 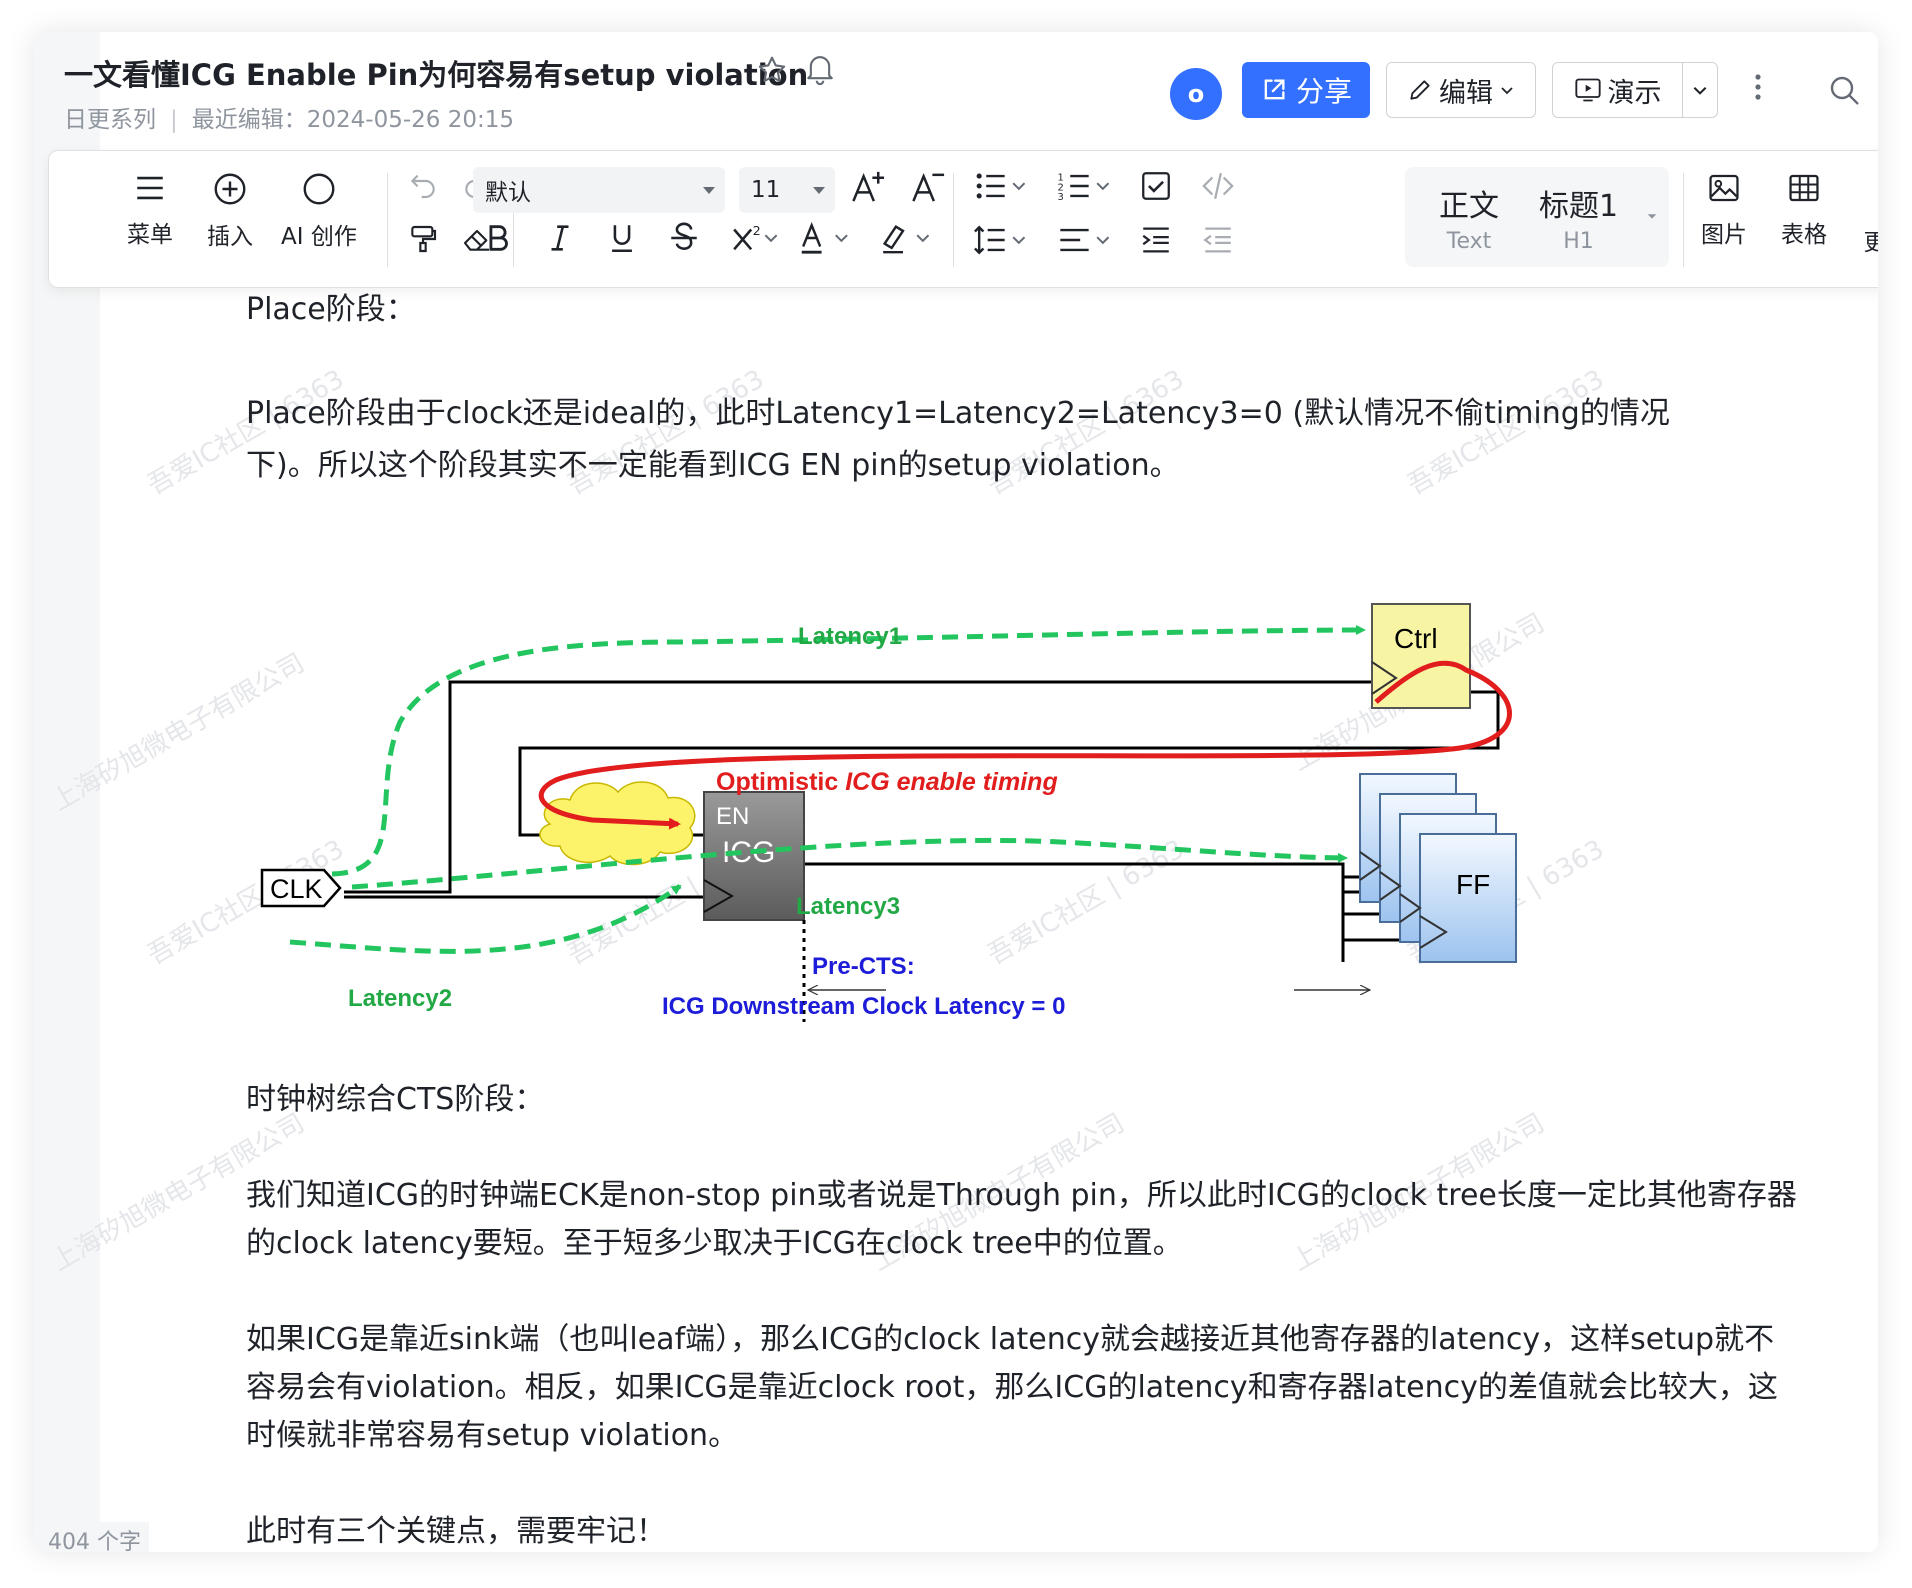 What do you see at coordinates (1473, 884) in the screenshot?
I see `ff-label: FF` at bounding box center [1473, 884].